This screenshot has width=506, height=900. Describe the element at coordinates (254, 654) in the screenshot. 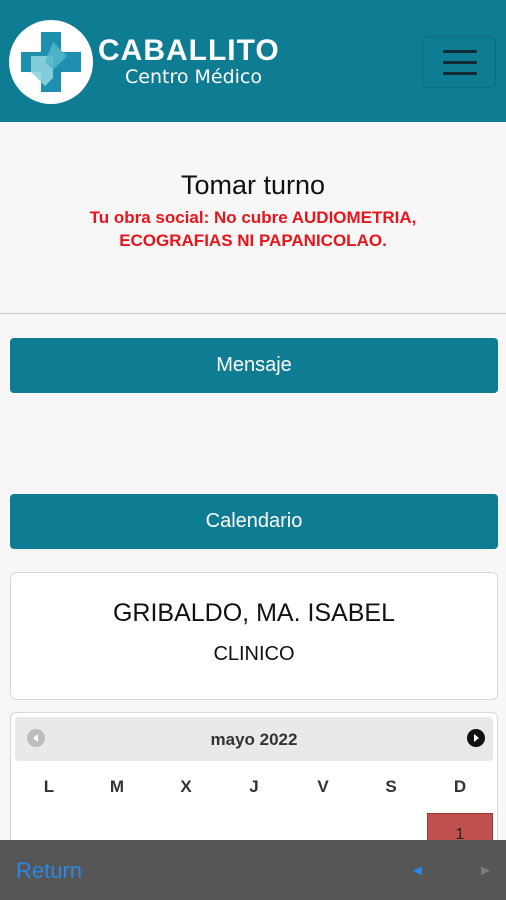

I see `doctor-specialty: CLINICO` at that location.